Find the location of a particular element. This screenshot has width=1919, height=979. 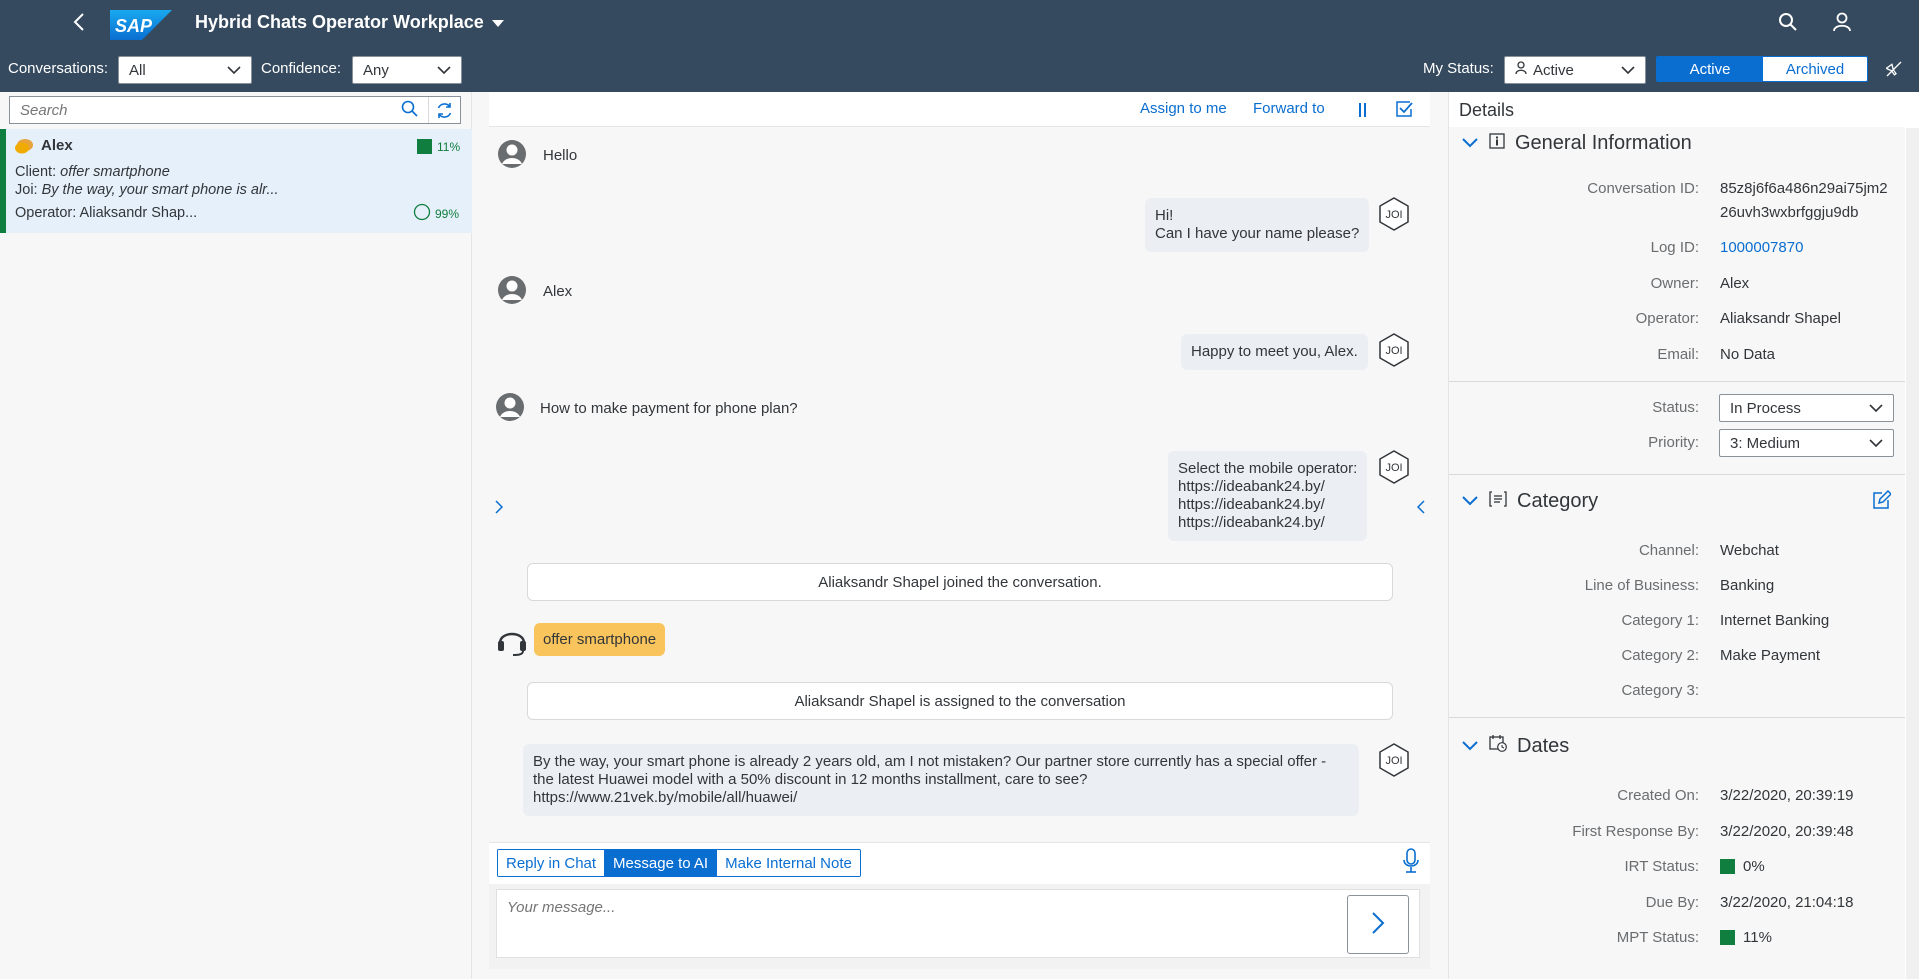

caret-down-icon is located at coordinates (497, 22).